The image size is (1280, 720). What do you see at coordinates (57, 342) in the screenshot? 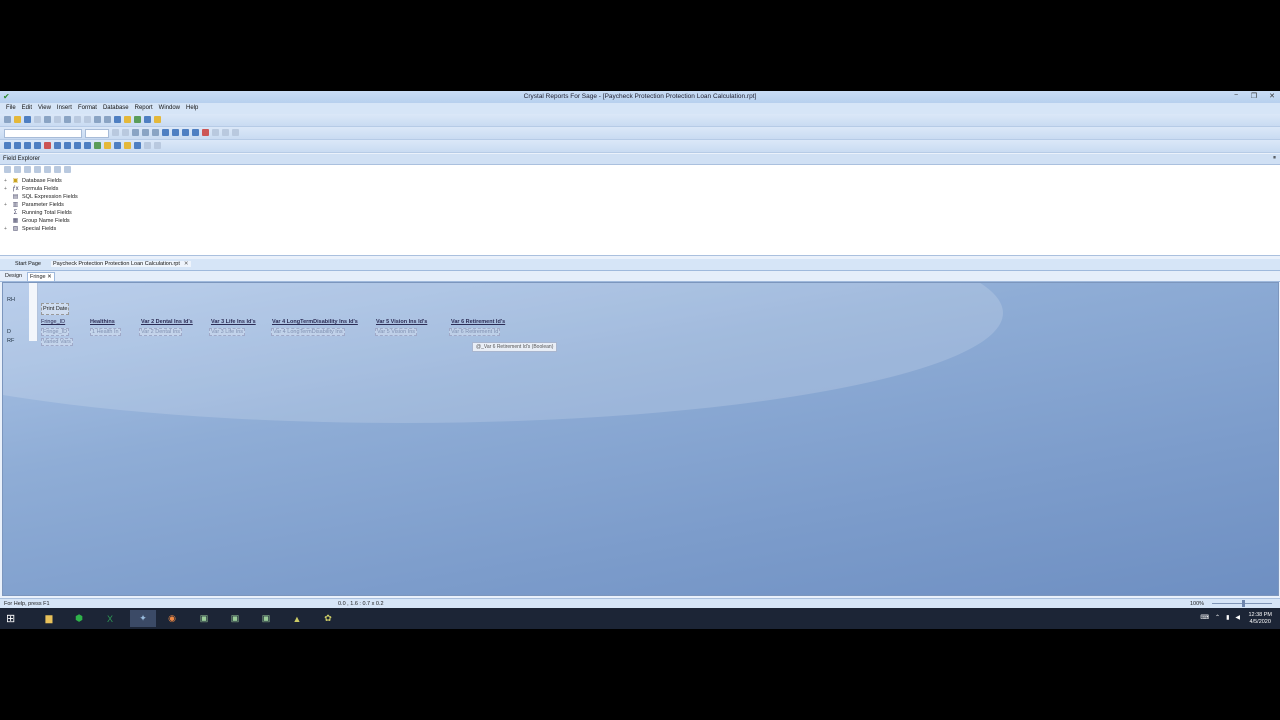
I see `varied-vars-field: Varied Vars` at bounding box center [57, 342].